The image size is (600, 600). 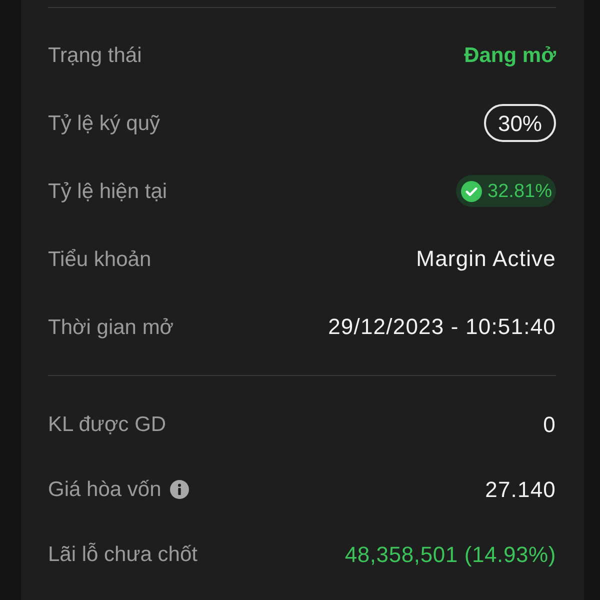 What do you see at coordinates (442, 327) in the screenshot?
I see `field-value: 29/12/2023 - 10:51:40` at bounding box center [442, 327].